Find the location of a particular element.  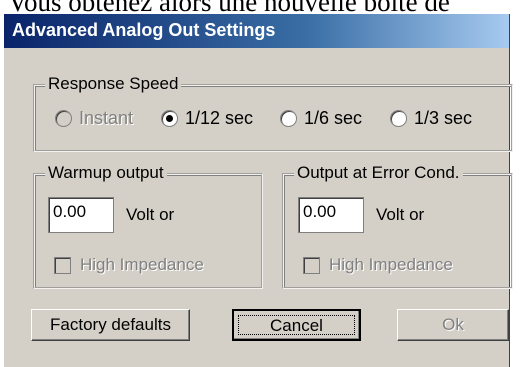

window-title: Advanced Analog Out Settings is located at coordinates (144, 30).